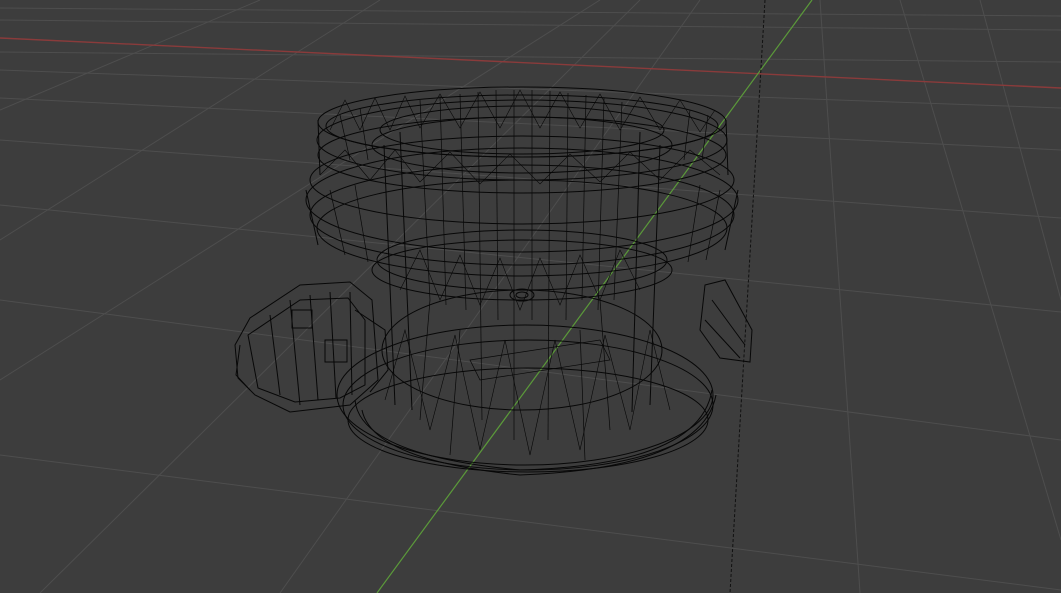 The width and height of the screenshot is (1061, 593). What do you see at coordinates (311, 347) in the screenshot?
I see `handle-wireframe` at bounding box center [311, 347].